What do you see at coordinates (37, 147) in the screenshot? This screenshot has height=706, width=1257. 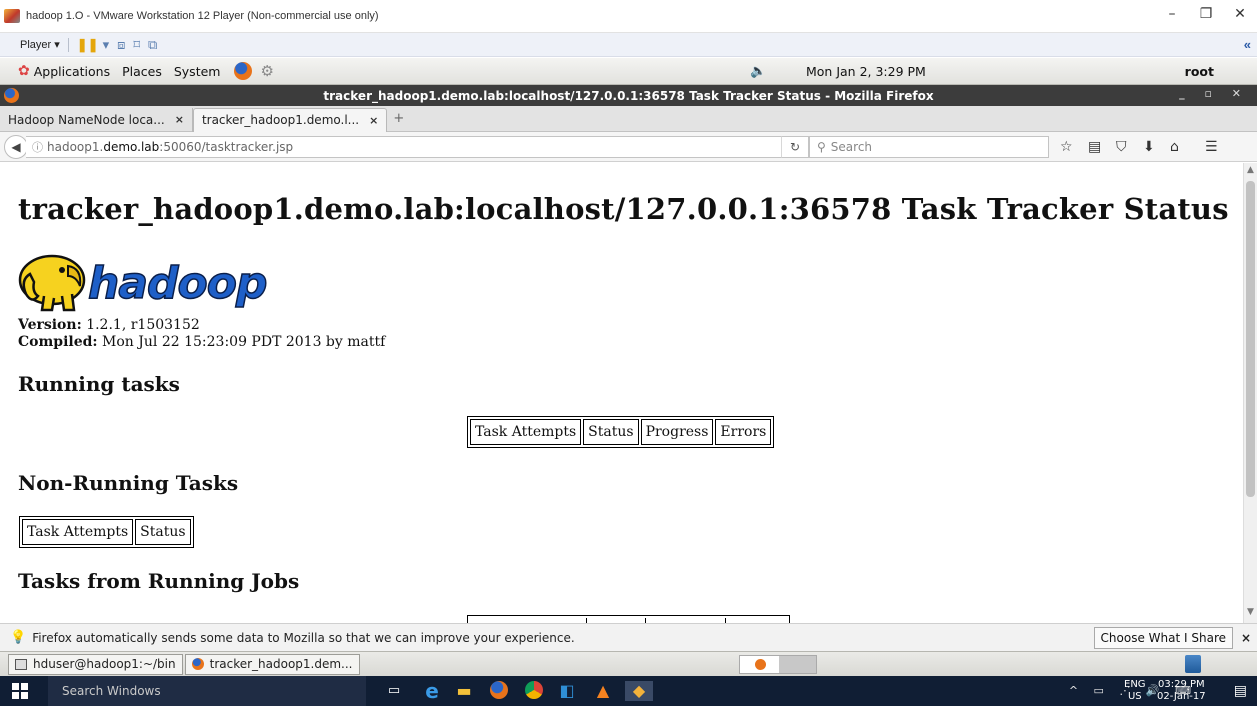 I see `site-info-icon: ⓘ` at bounding box center [37, 147].